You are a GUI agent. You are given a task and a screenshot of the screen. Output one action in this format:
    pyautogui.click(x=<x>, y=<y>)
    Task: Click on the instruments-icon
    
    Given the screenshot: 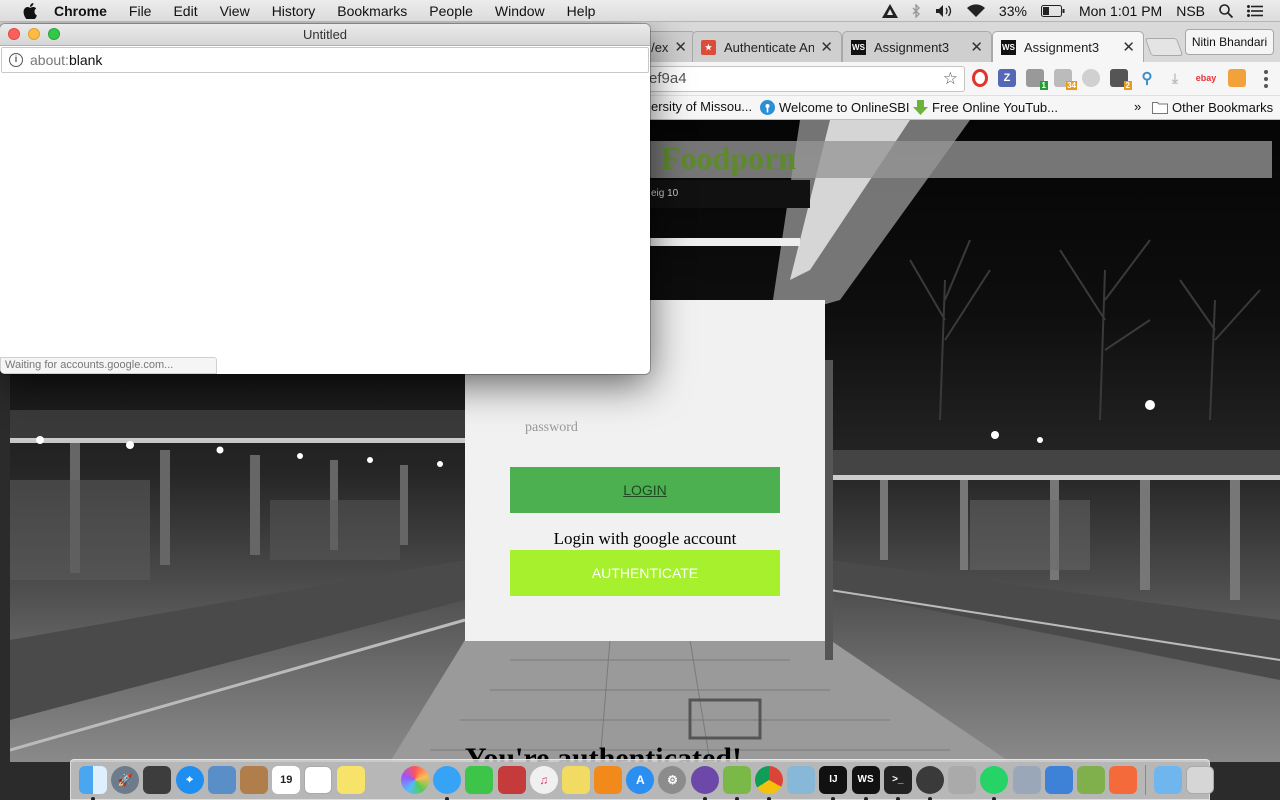 What is the action you would take?
    pyautogui.click(x=929, y=782)
    